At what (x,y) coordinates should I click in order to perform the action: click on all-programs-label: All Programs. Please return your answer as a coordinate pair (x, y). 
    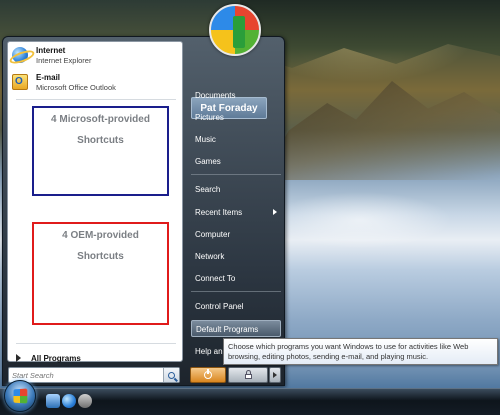
    Looking at the image, I should click on (56, 358).